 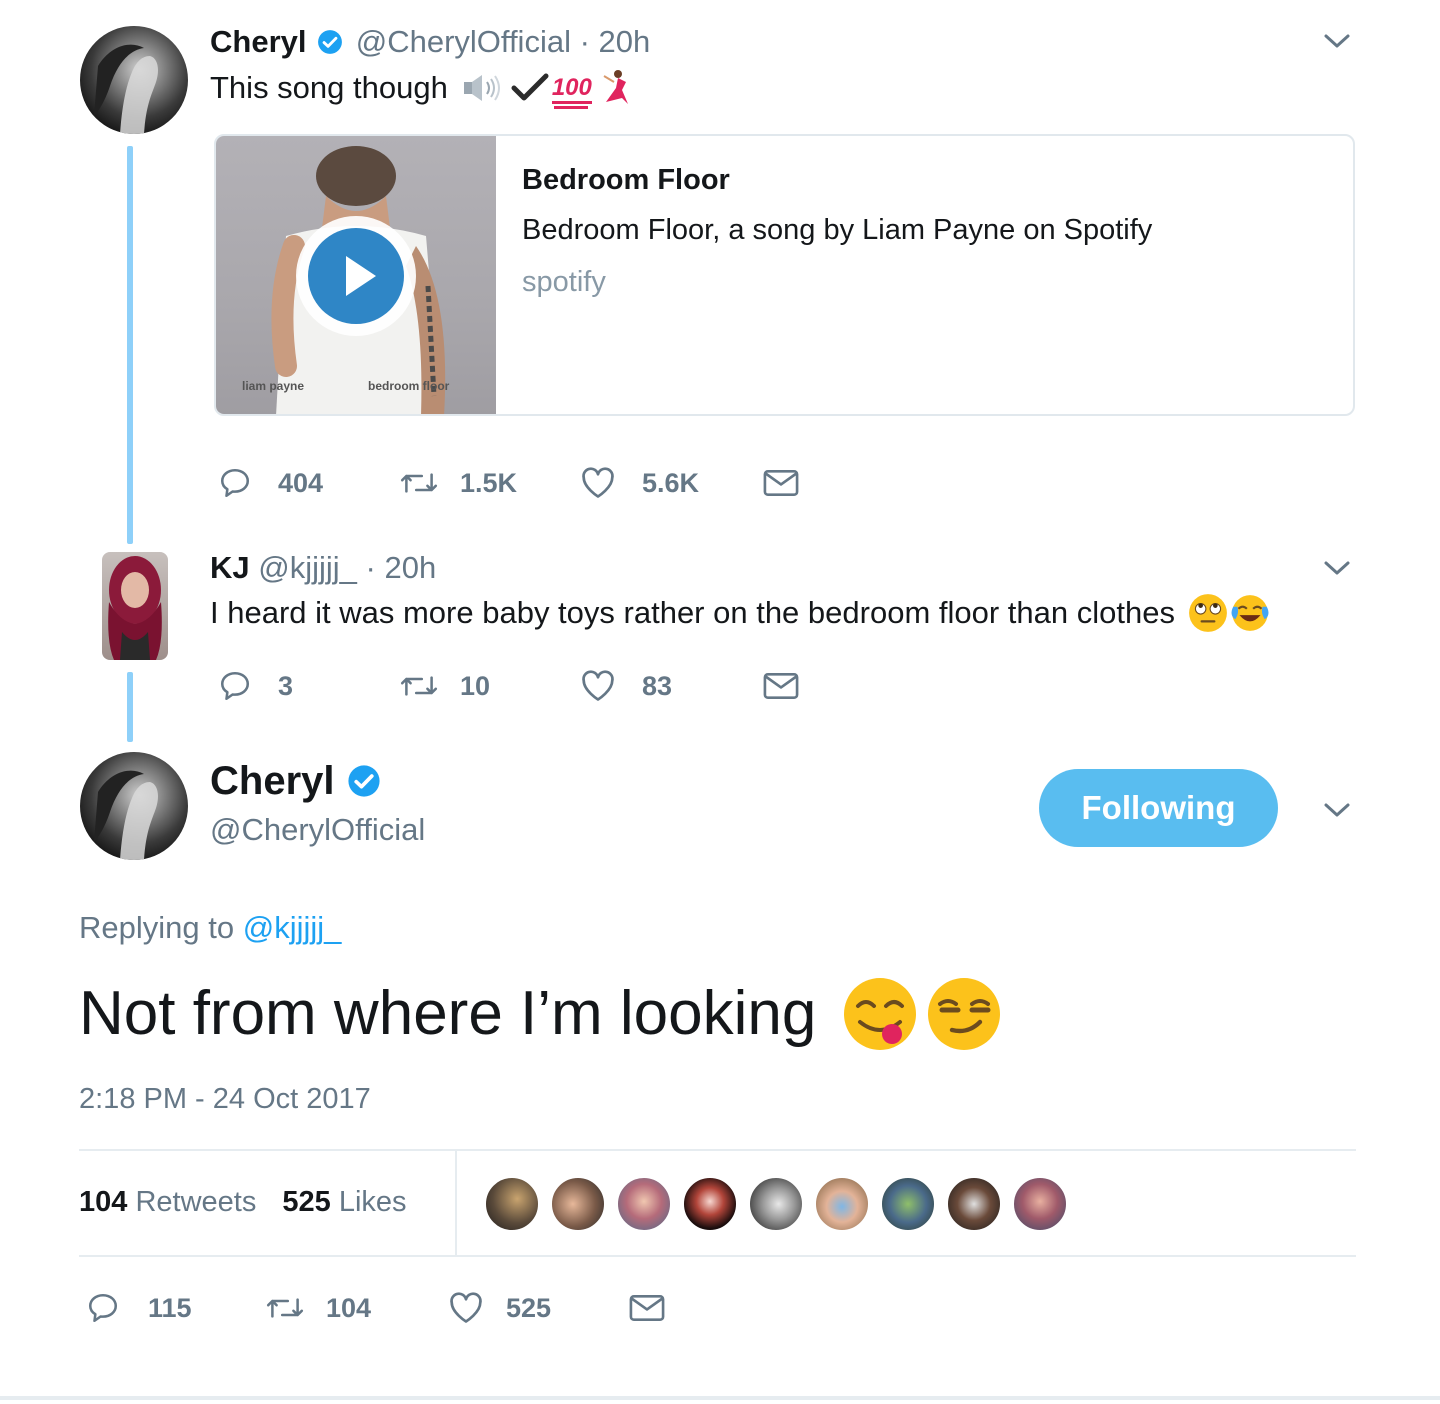 I want to click on like-action: 83, so click(x=671, y=686).